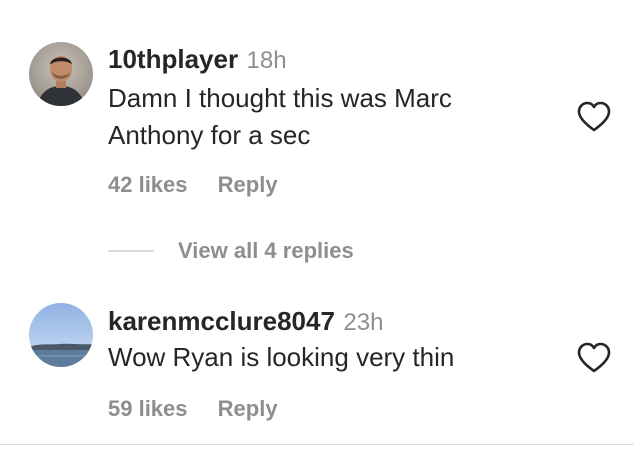 This screenshot has height=449, width=634. I want to click on likes-count: 42 likes, so click(148, 184).